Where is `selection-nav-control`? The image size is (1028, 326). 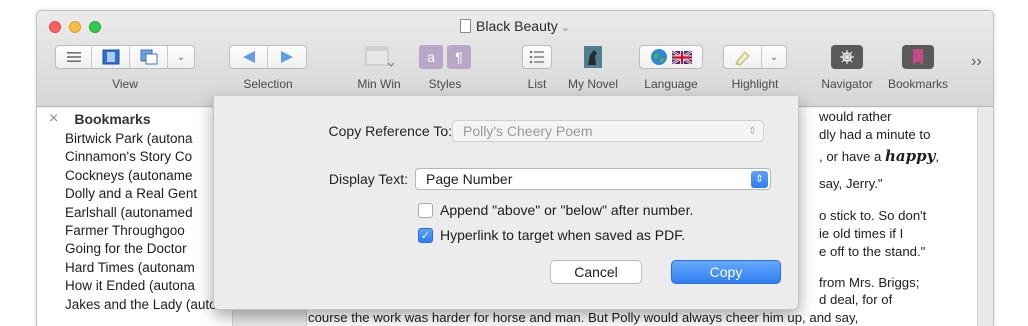
selection-nav-control is located at coordinates (268, 57).